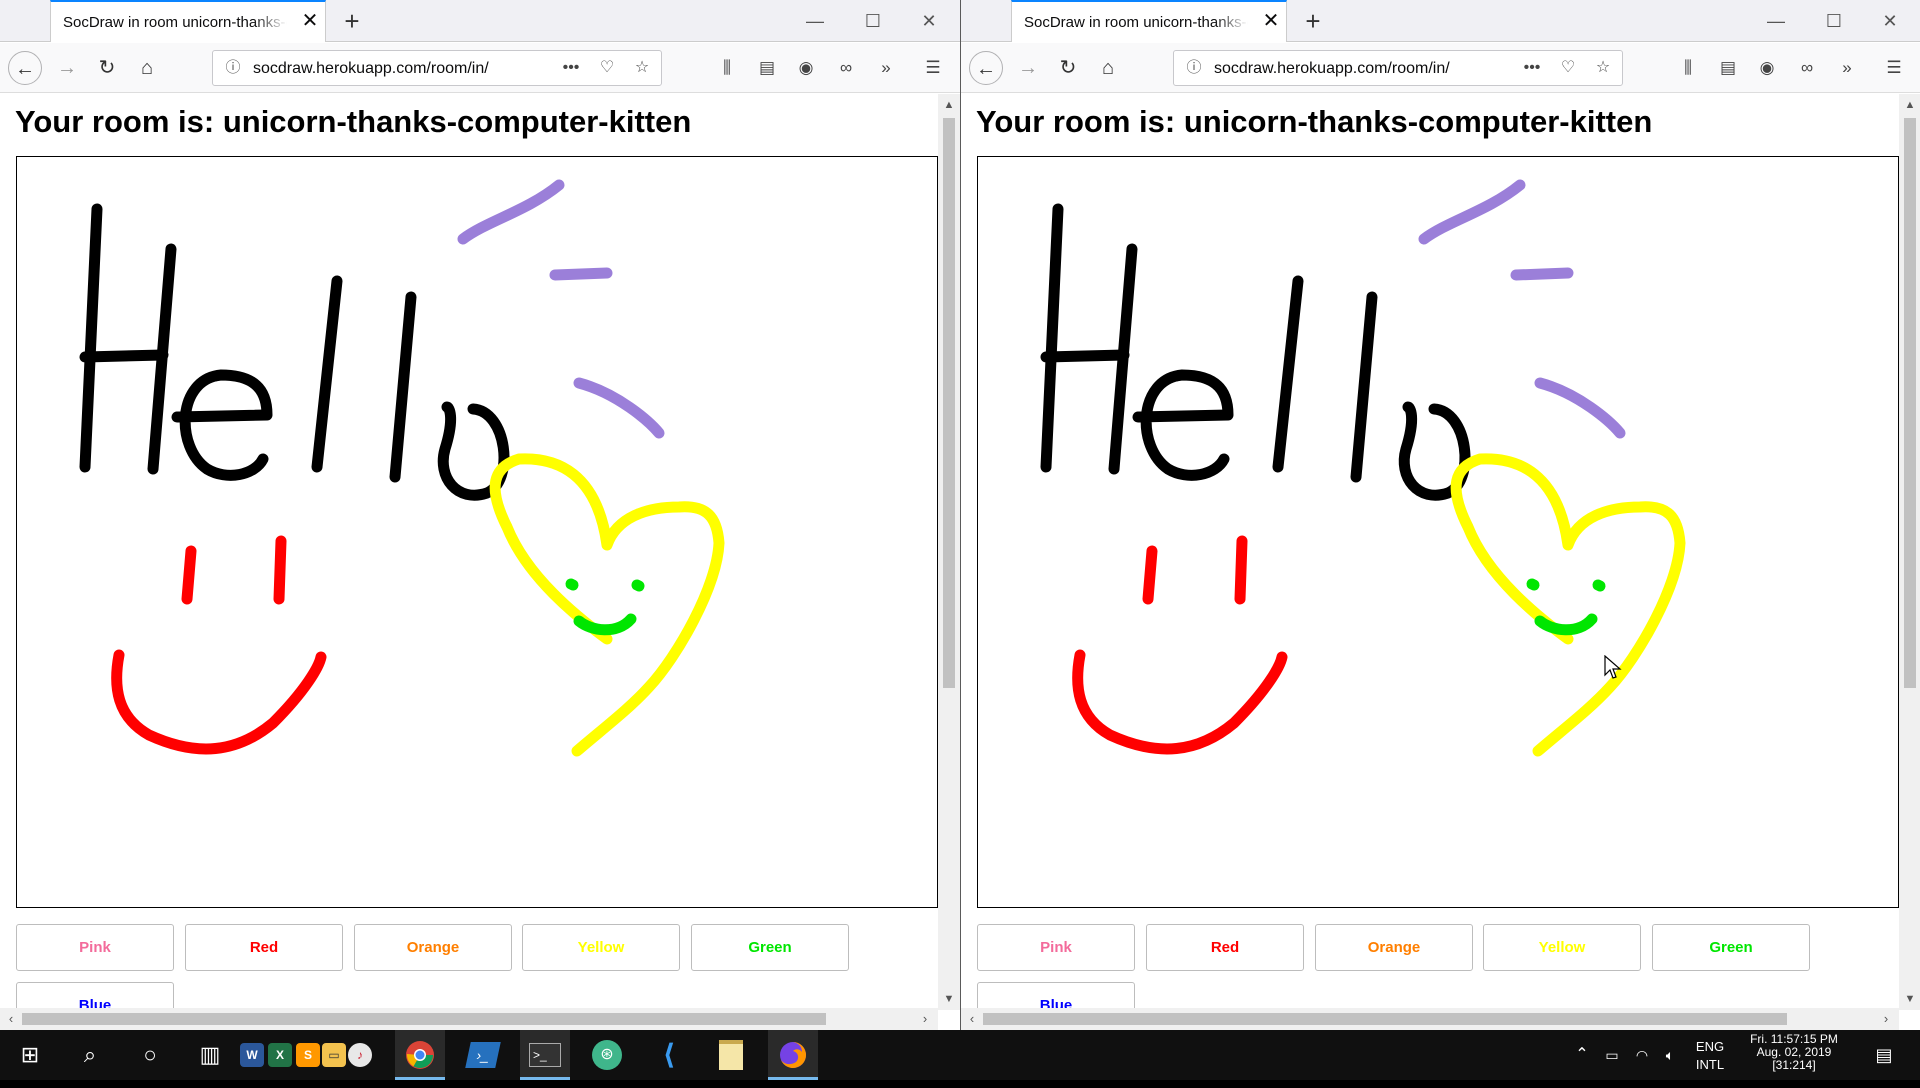 The image size is (1920, 1088). What do you see at coordinates (483, 1055) in the screenshot?
I see `powershell-icon: ›_` at bounding box center [483, 1055].